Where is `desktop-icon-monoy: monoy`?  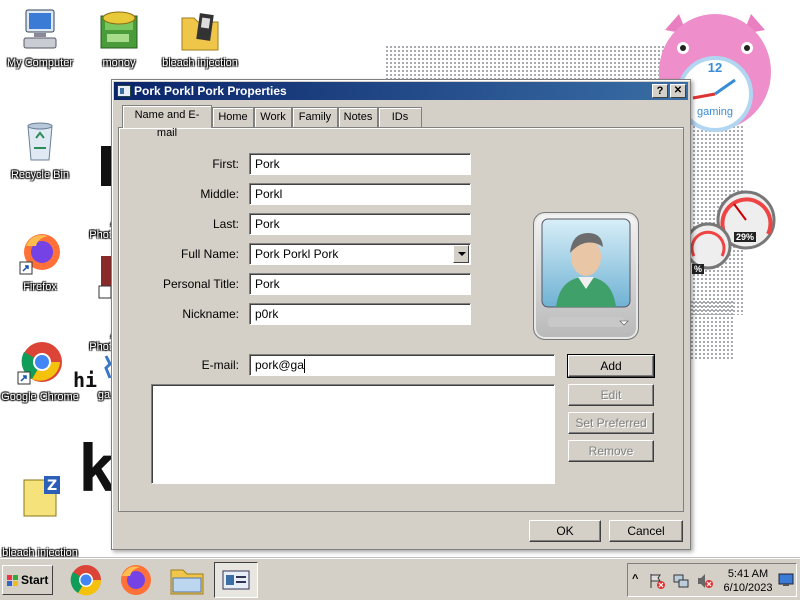 desktop-icon-monoy: monoy is located at coordinates (119, 38).